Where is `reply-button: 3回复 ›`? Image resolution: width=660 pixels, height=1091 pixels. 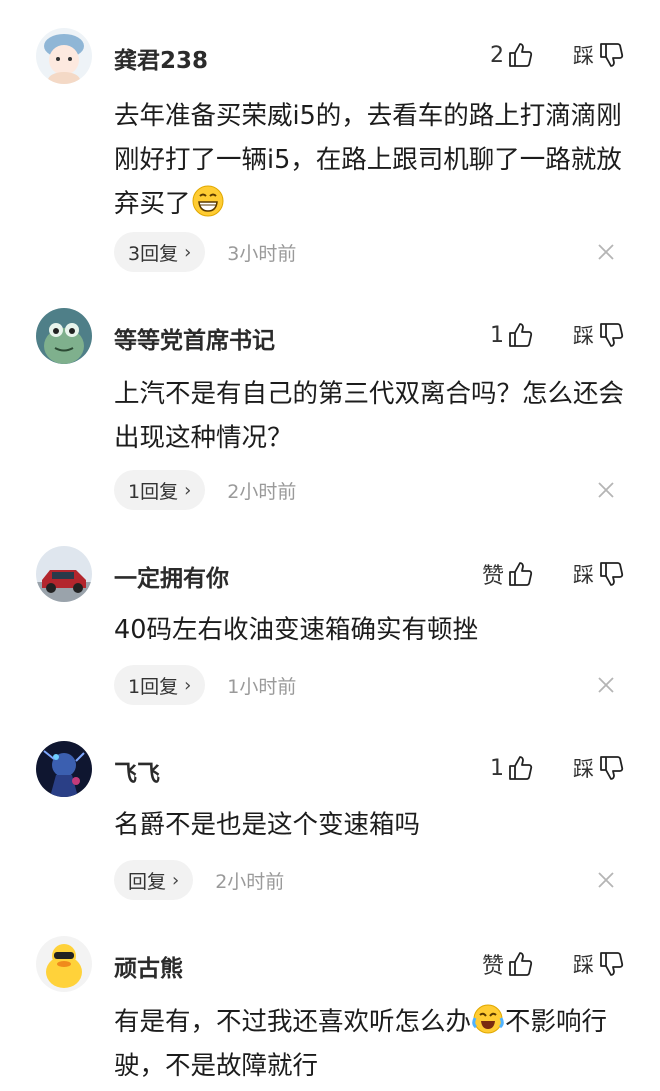
reply-button: 3回复 › is located at coordinates (160, 252).